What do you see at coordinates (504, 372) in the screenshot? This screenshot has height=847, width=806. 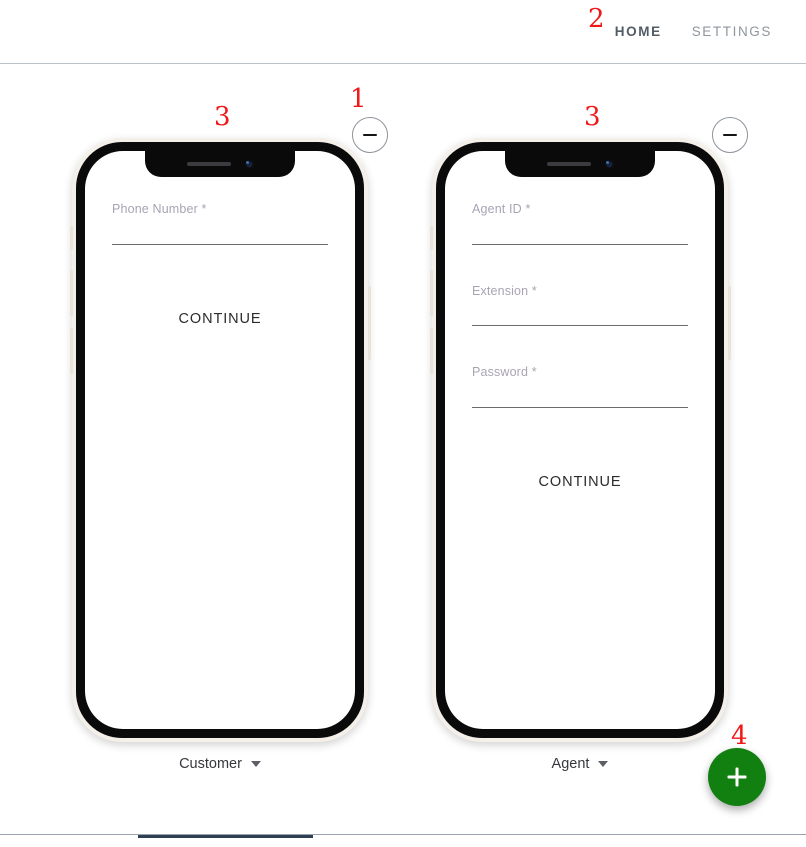 I see `field-label-password: Password *` at bounding box center [504, 372].